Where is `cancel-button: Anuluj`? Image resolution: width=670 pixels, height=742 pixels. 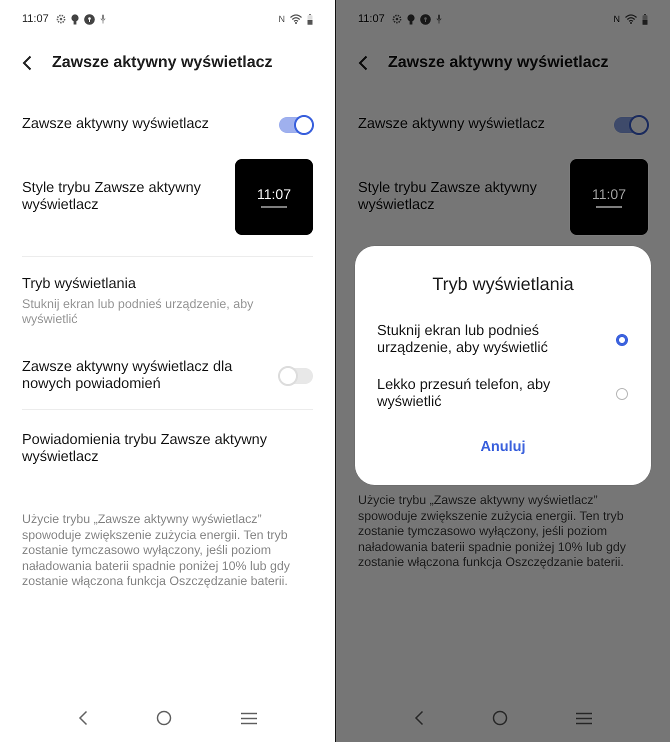
cancel-button: Anuluj is located at coordinates (503, 447).